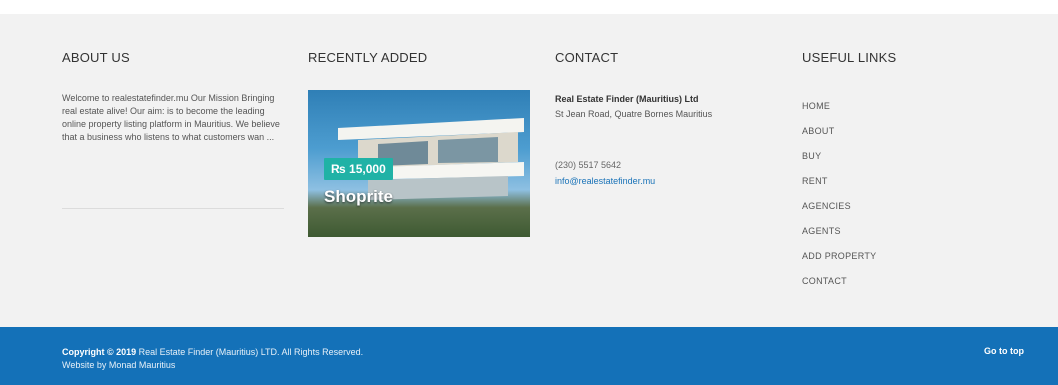 The width and height of the screenshot is (1058, 385). What do you see at coordinates (605, 181) in the screenshot?
I see `contact-email-link: info@realestatefinder.mu` at bounding box center [605, 181].